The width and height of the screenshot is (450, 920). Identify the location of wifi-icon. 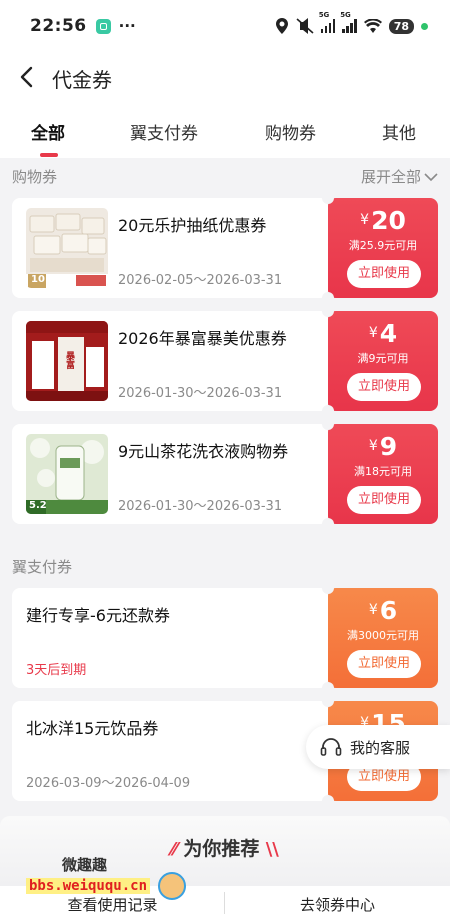
(372, 26).